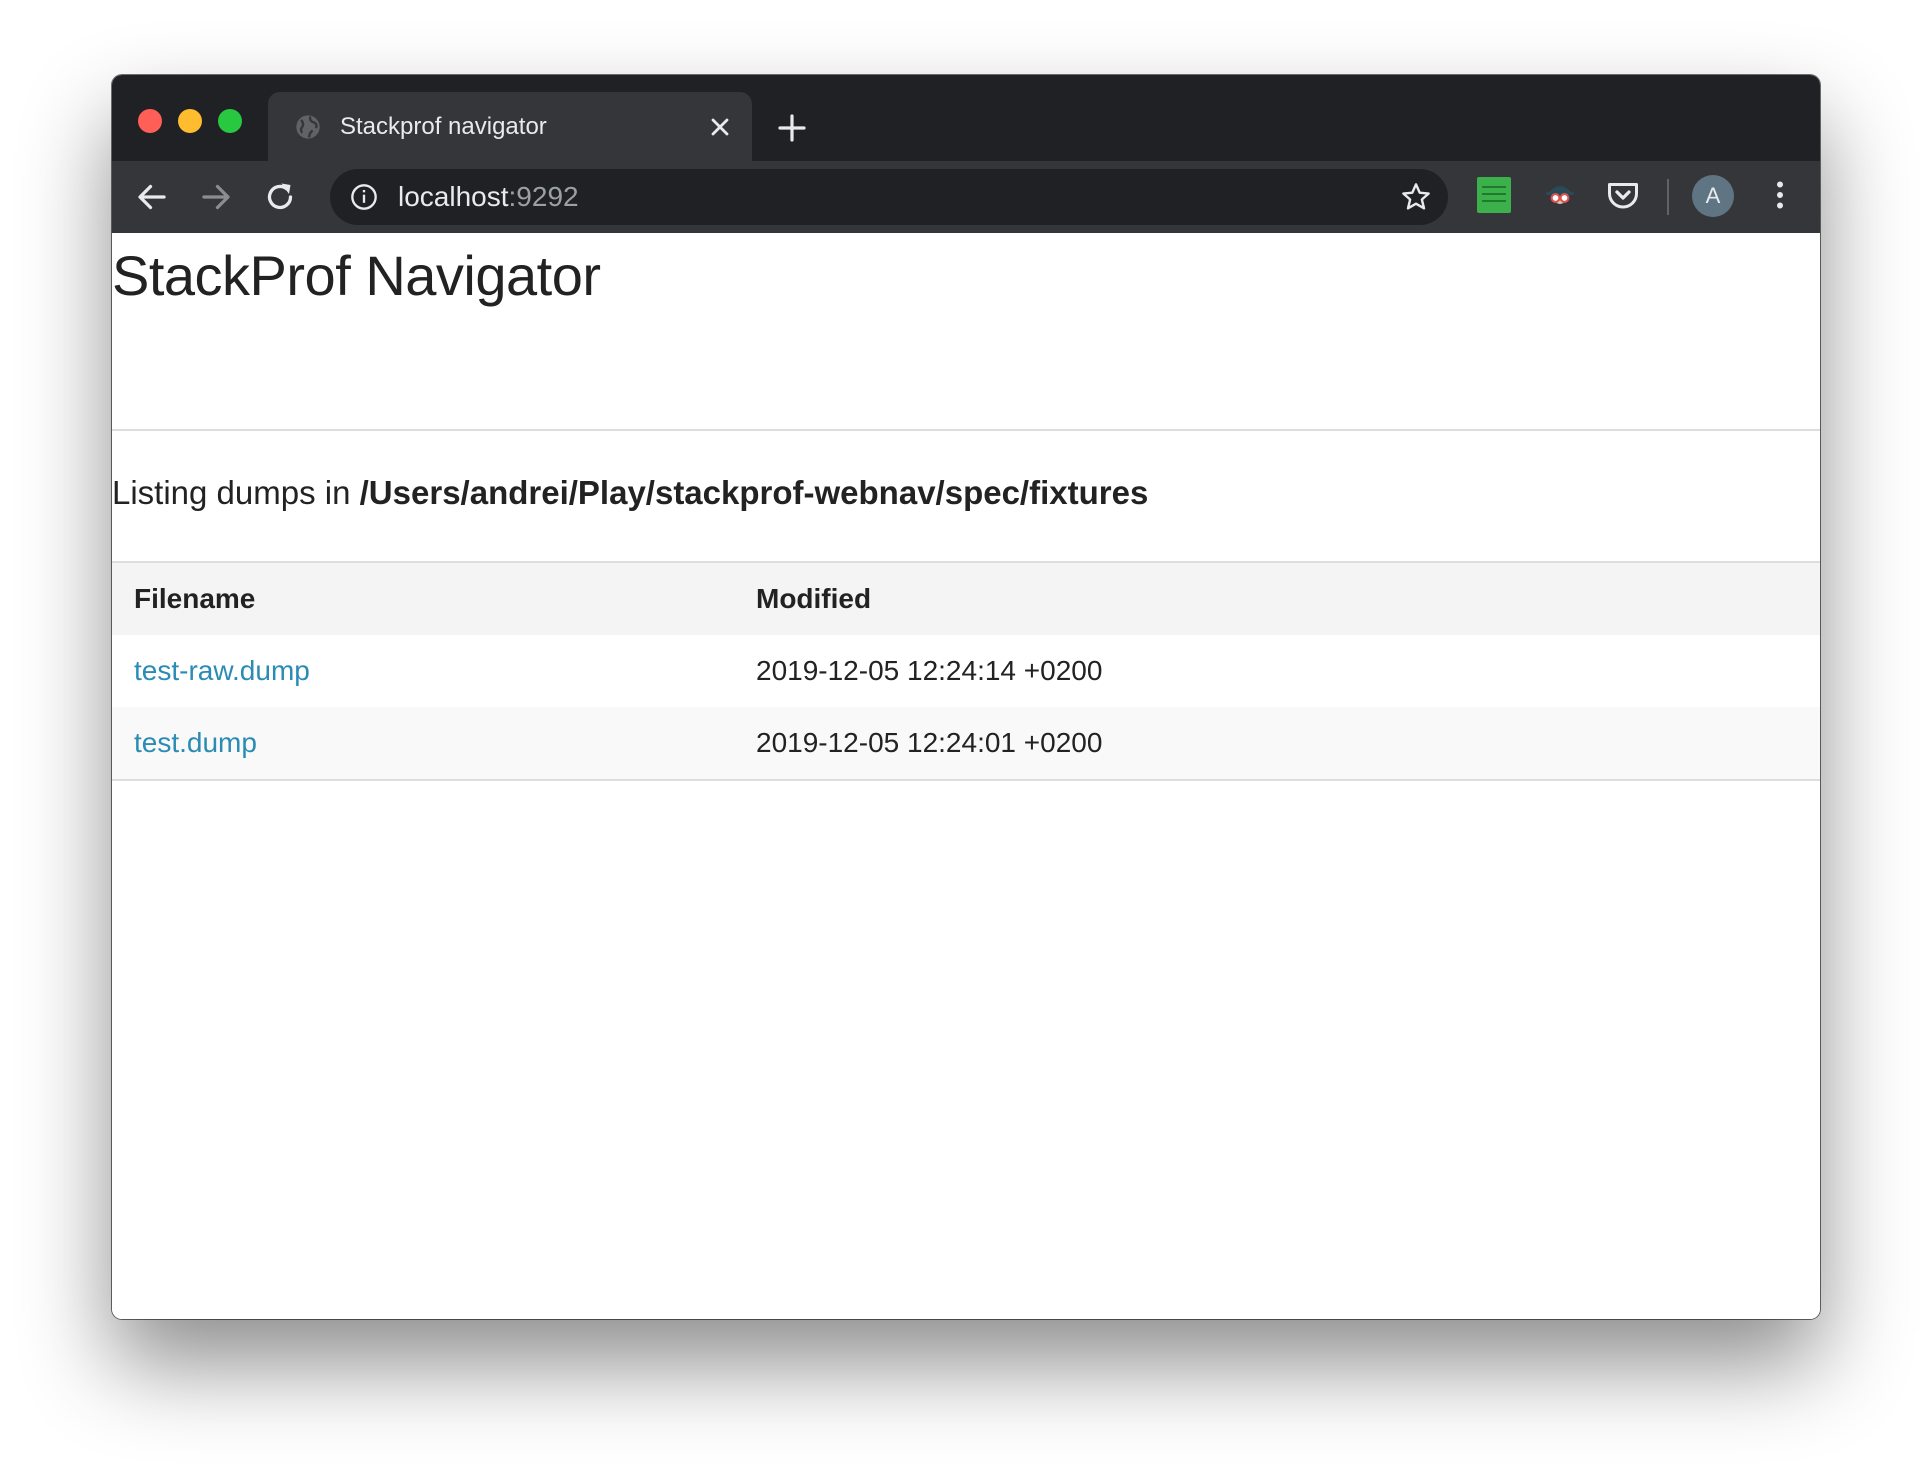 The width and height of the screenshot is (1932, 1468). I want to click on pocket-icon, so click(1623, 195).